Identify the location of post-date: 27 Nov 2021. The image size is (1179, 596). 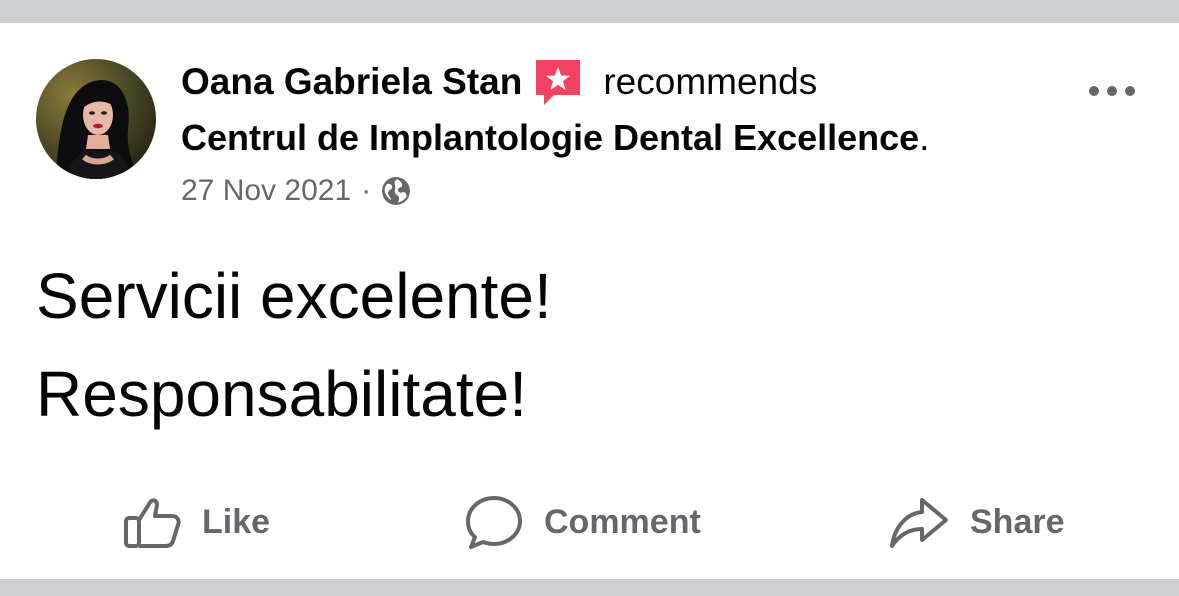
(266, 191).